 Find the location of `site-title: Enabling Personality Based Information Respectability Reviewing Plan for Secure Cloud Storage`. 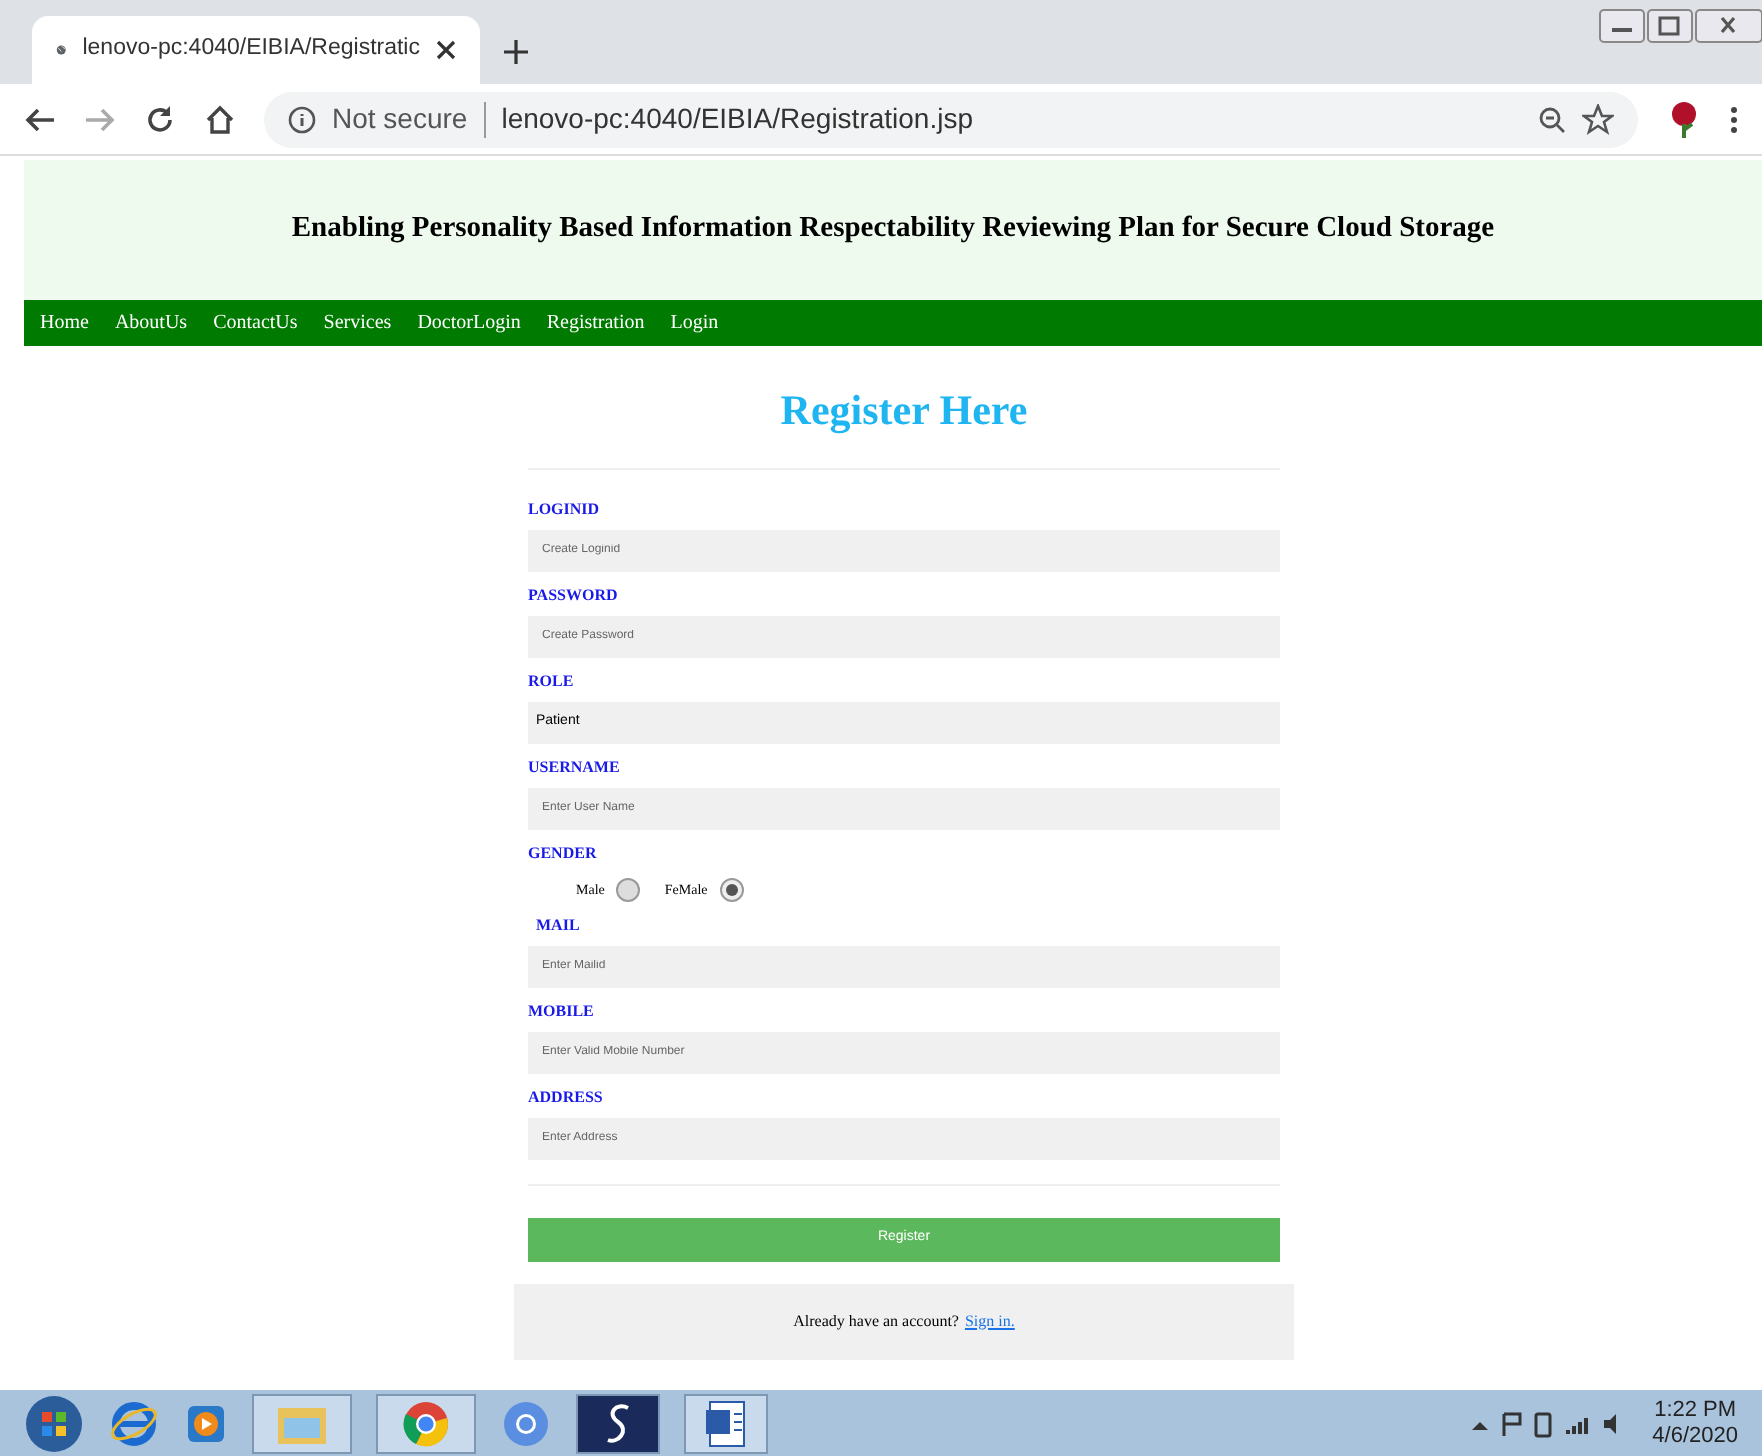

site-title: Enabling Personality Based Information Respectability Reviewing Plan for Secure Cloud Storage is located at coordinates (893, 229).